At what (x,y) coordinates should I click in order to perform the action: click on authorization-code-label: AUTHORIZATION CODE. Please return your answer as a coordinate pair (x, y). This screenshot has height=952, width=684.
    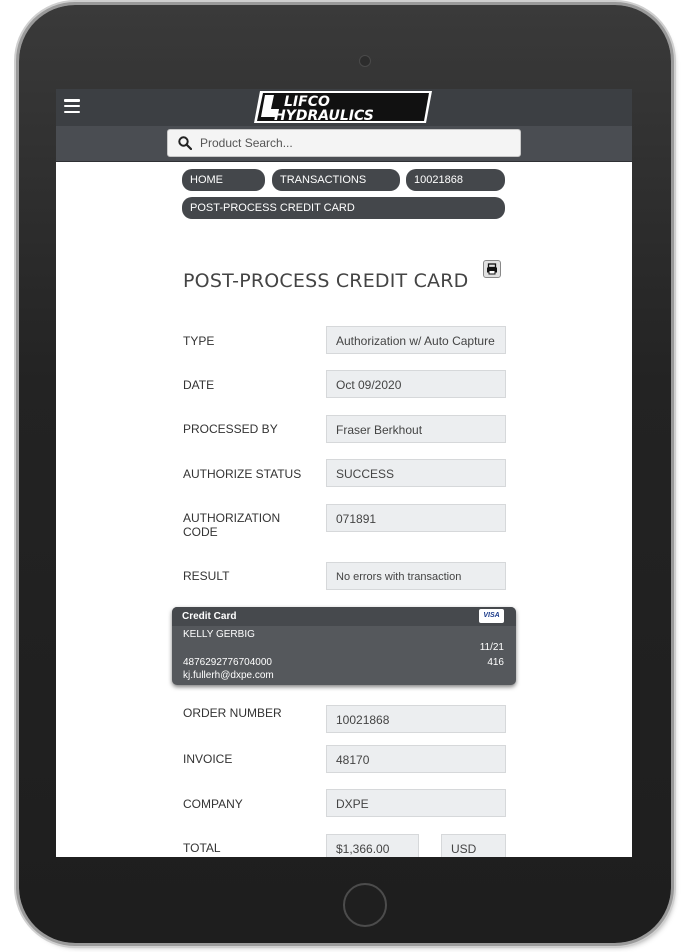
    Looking at the image, I should click on (232, 525).